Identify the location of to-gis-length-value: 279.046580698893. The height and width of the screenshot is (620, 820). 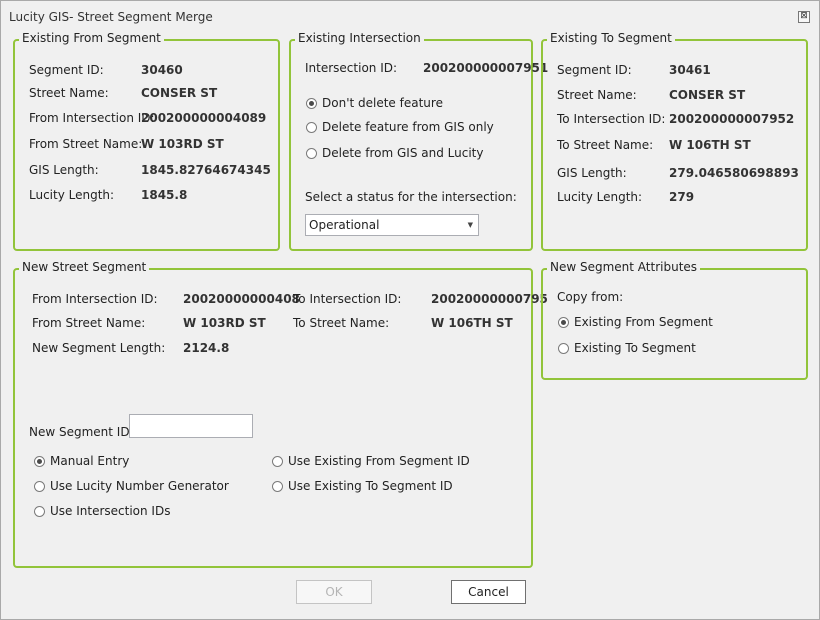
(734, 173).